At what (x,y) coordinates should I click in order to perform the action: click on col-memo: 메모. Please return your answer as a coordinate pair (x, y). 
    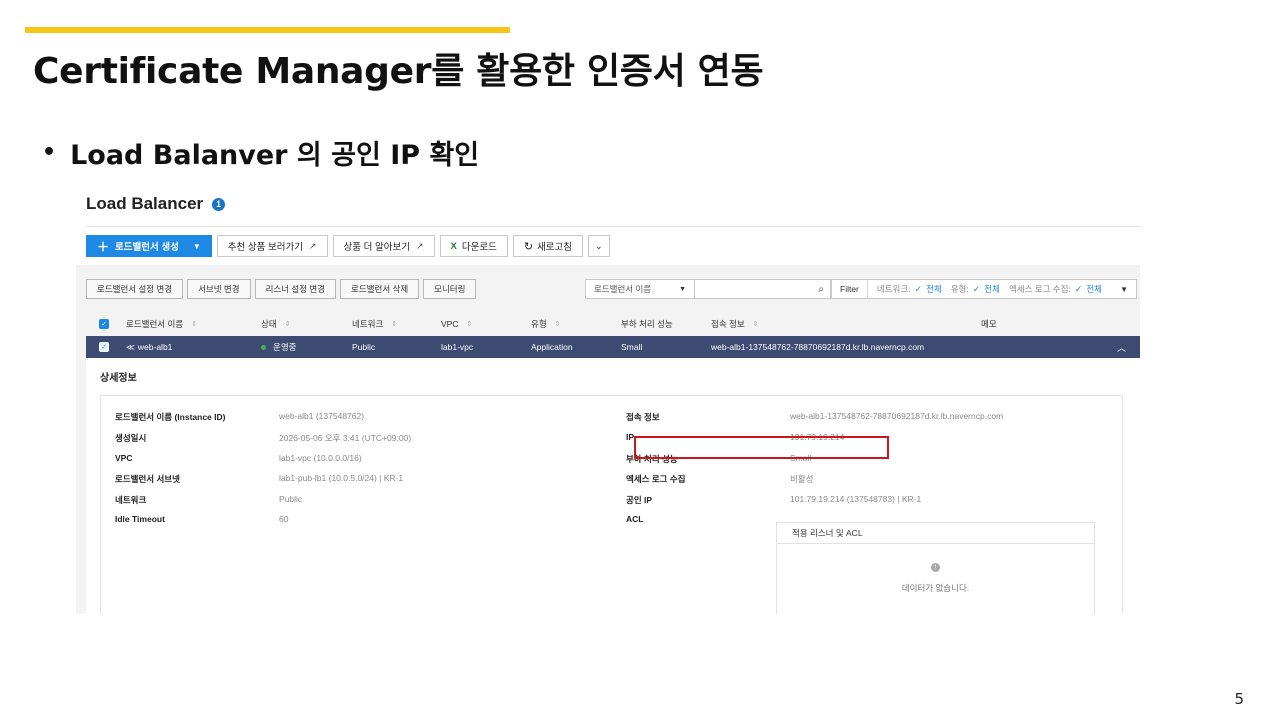
    Looking at the image, I should click on (989, 324).